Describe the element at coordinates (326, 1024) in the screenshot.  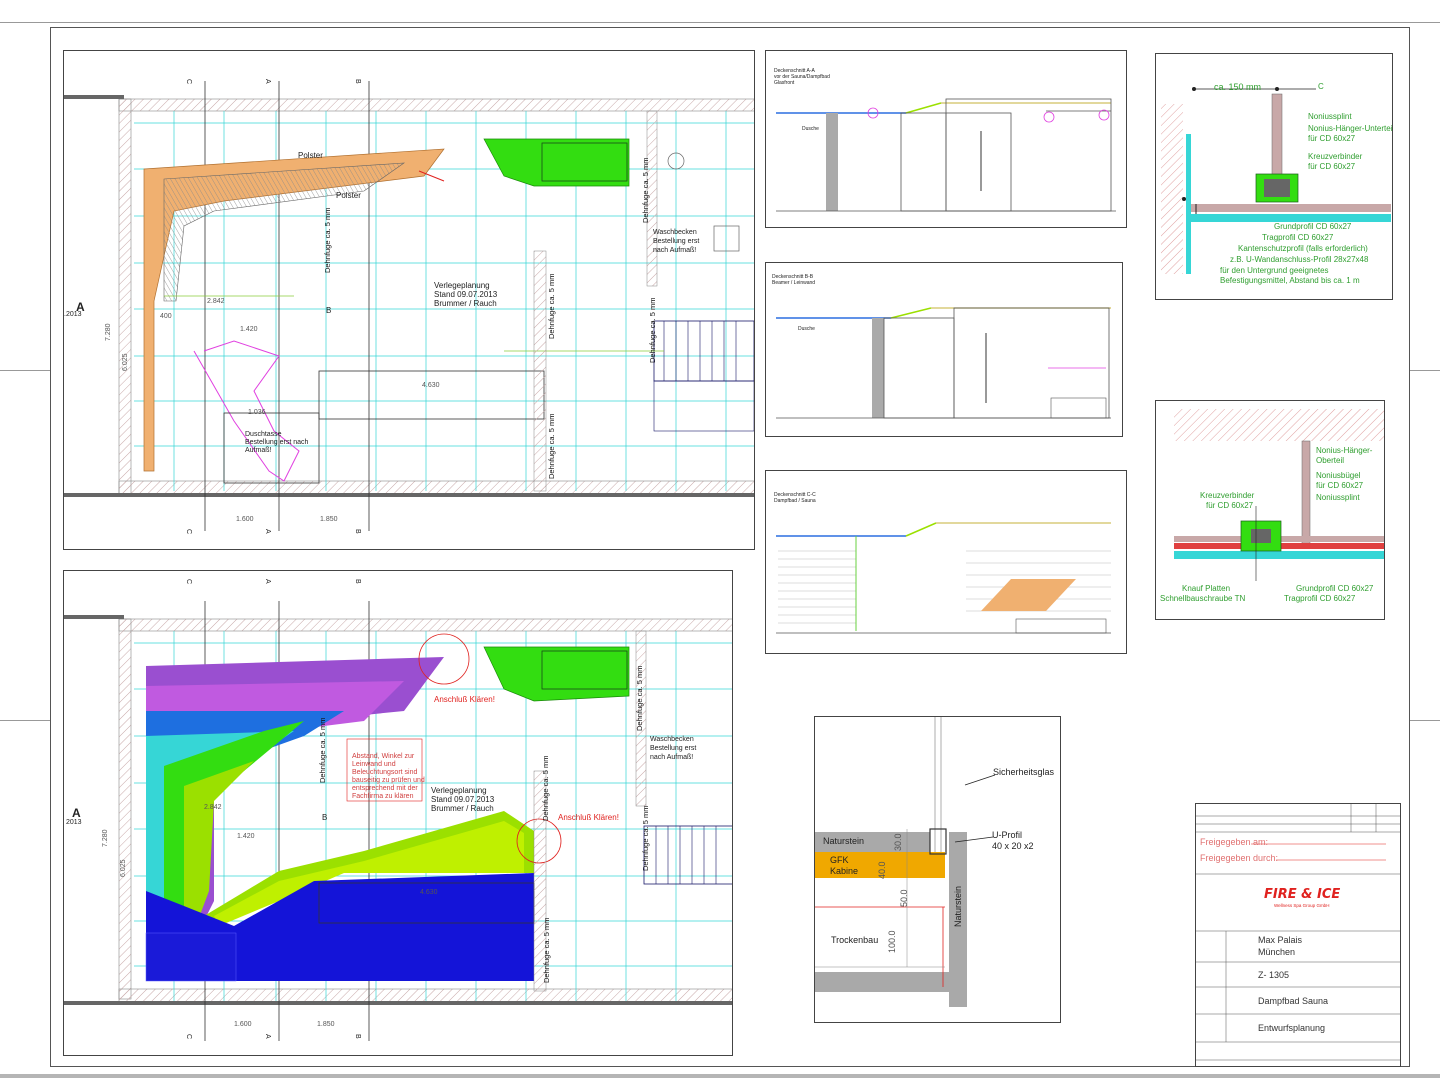
I see `dimension: 1.850` at that location.